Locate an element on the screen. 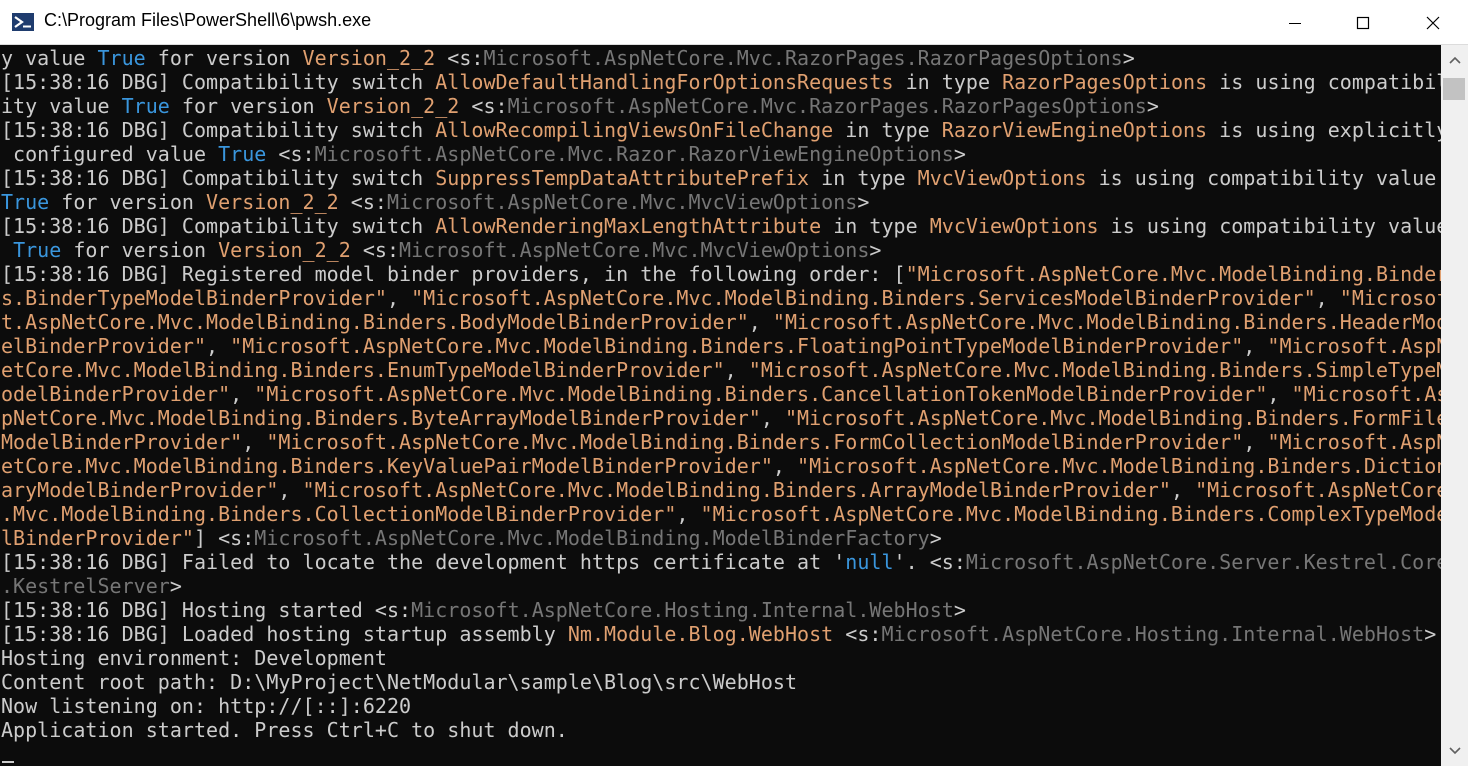  console-line: .KestrelServer> is located at coordinates (721, 586).